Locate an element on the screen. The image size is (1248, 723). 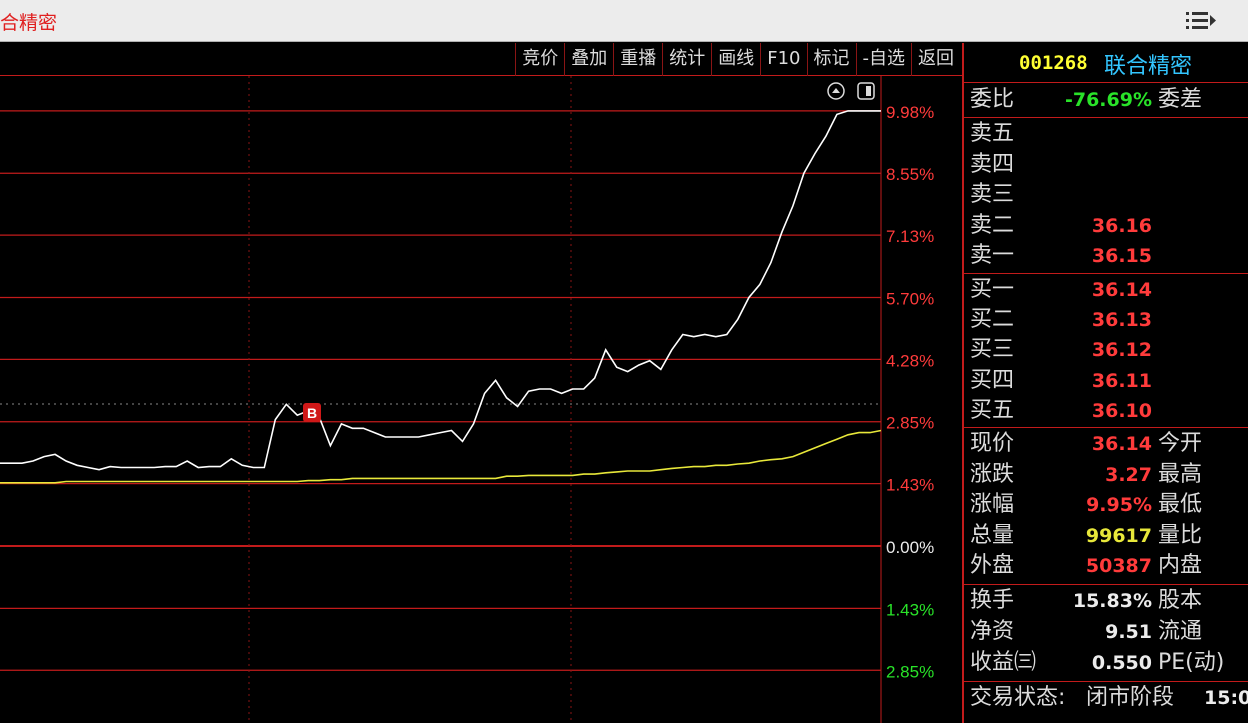
ask-2-row: 卖二 36.16 is located at coordinates (1106, 226).